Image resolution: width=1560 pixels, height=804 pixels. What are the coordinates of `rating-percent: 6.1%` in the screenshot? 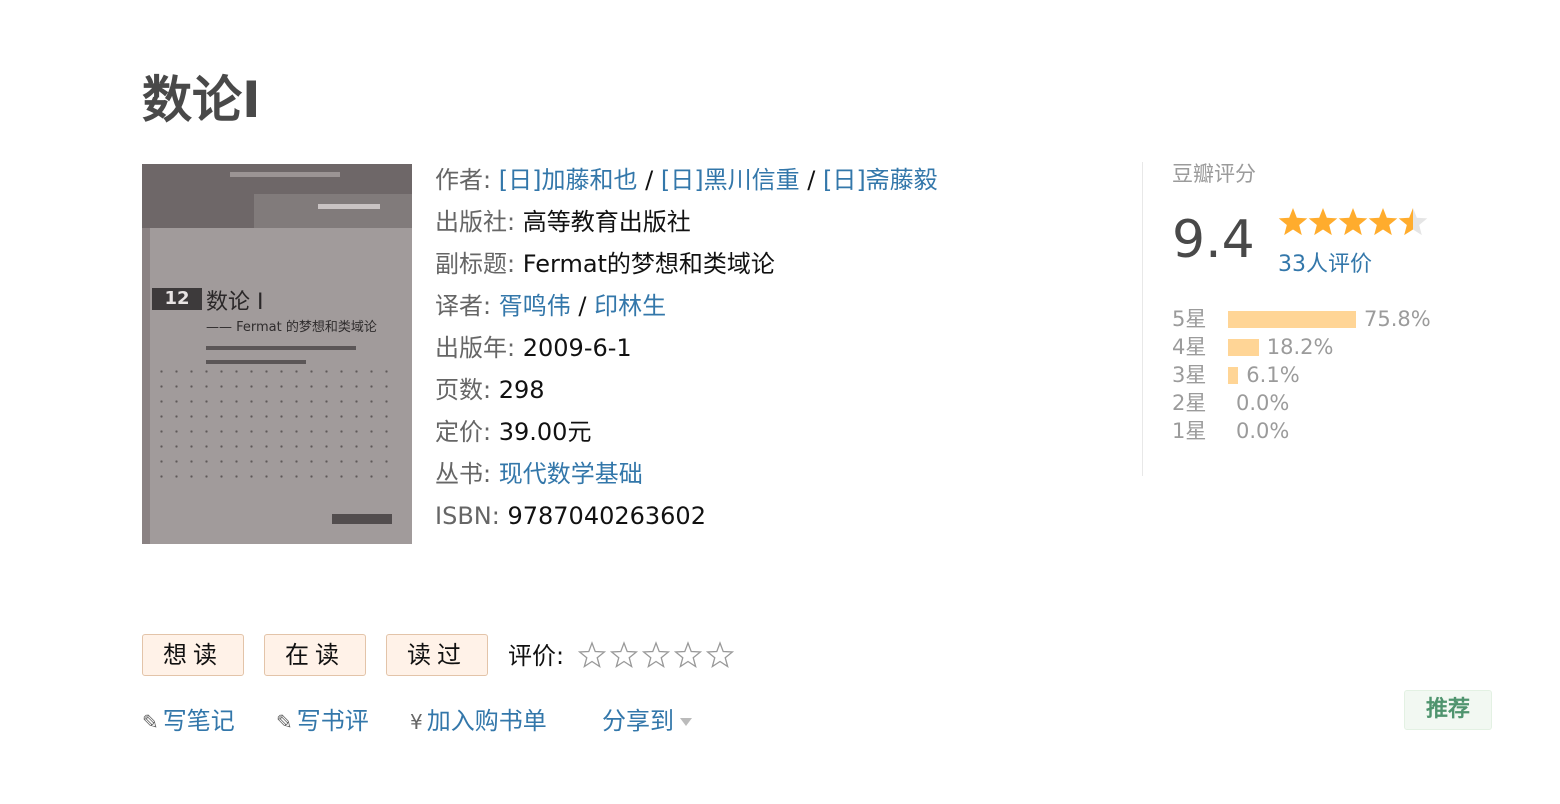 It's located at (1273, 375).